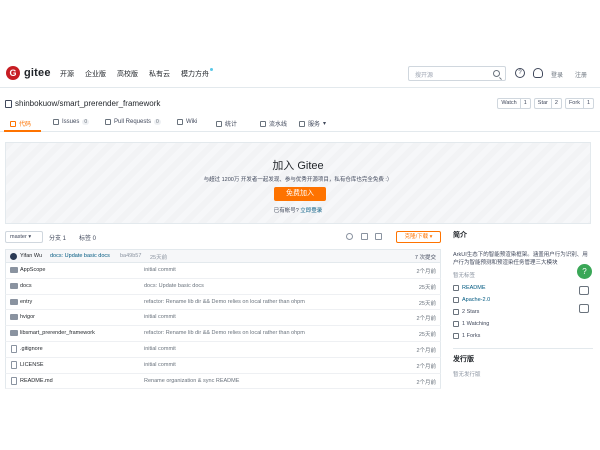  What do you see at coordinates (302, 123) in the screenshot?
I see `services-icon` at bounding box center [302, 123].